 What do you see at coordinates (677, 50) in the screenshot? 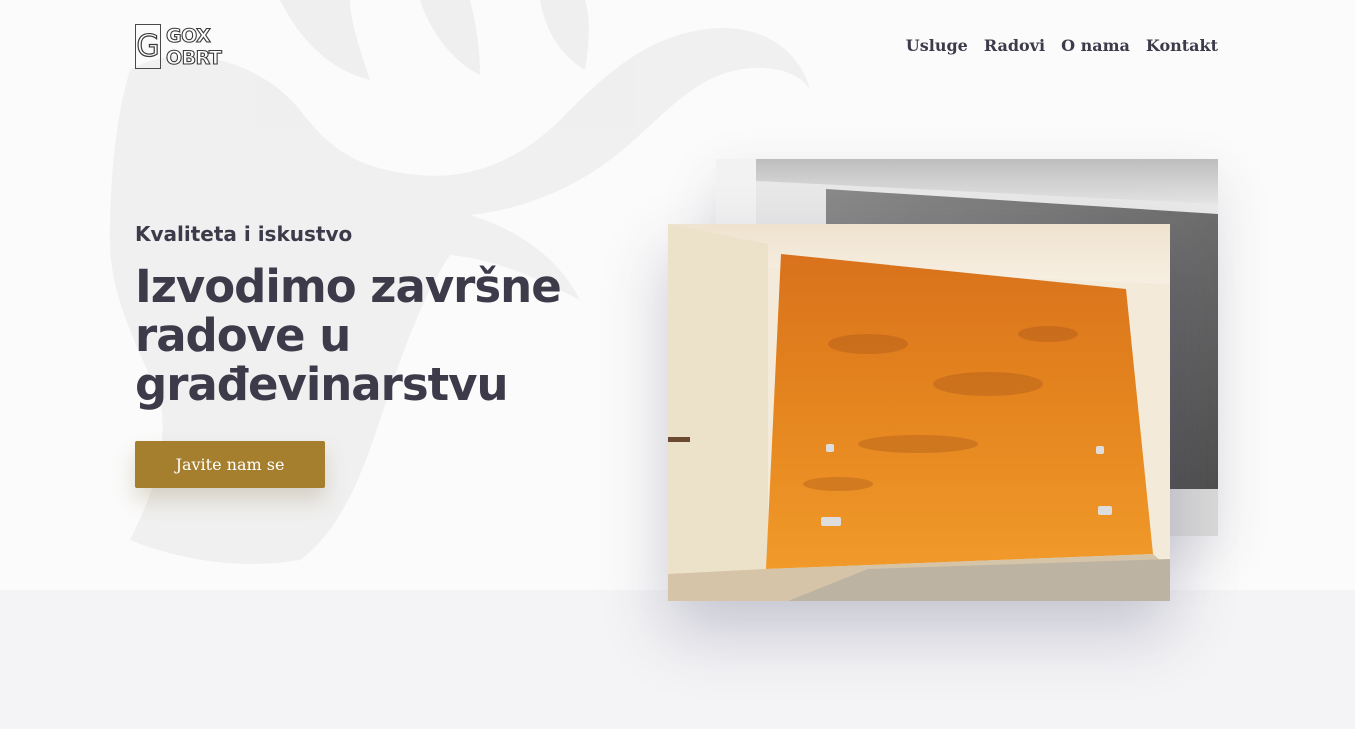
I see `site-header: G GOX OBRT Usluge Radovi O nama Kontakt` at bounding box center [677, 50].